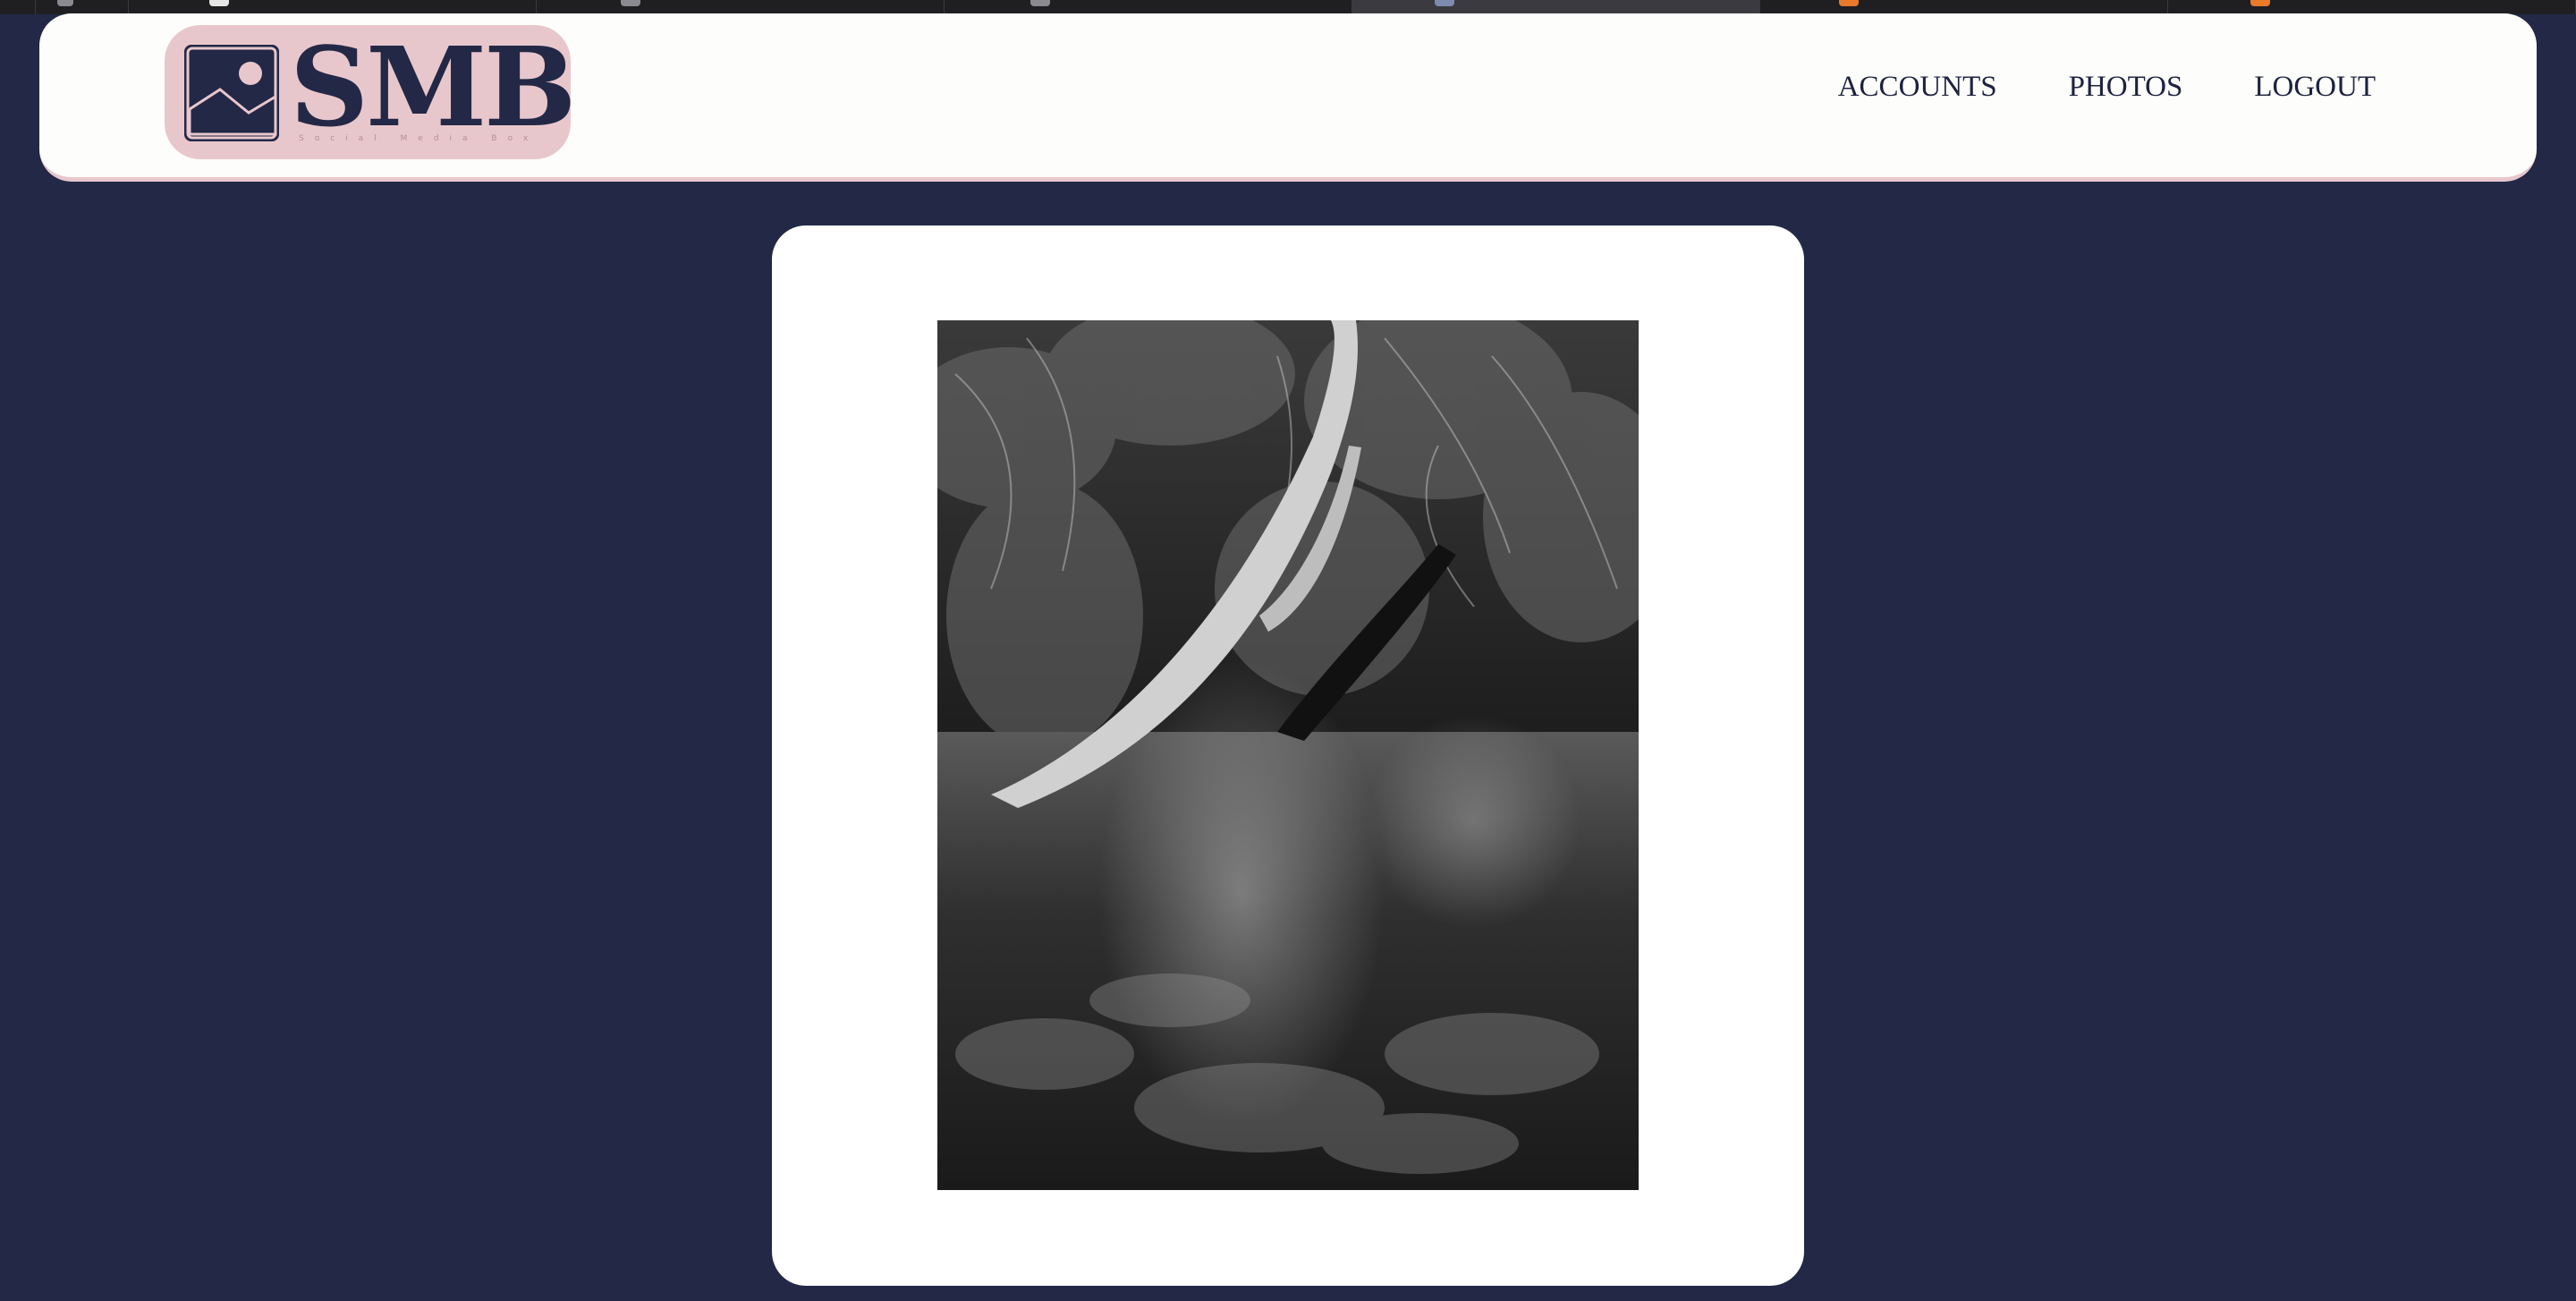 The image size is (2576, 1301). I want to click on facebook-icon, so click(219, 3).